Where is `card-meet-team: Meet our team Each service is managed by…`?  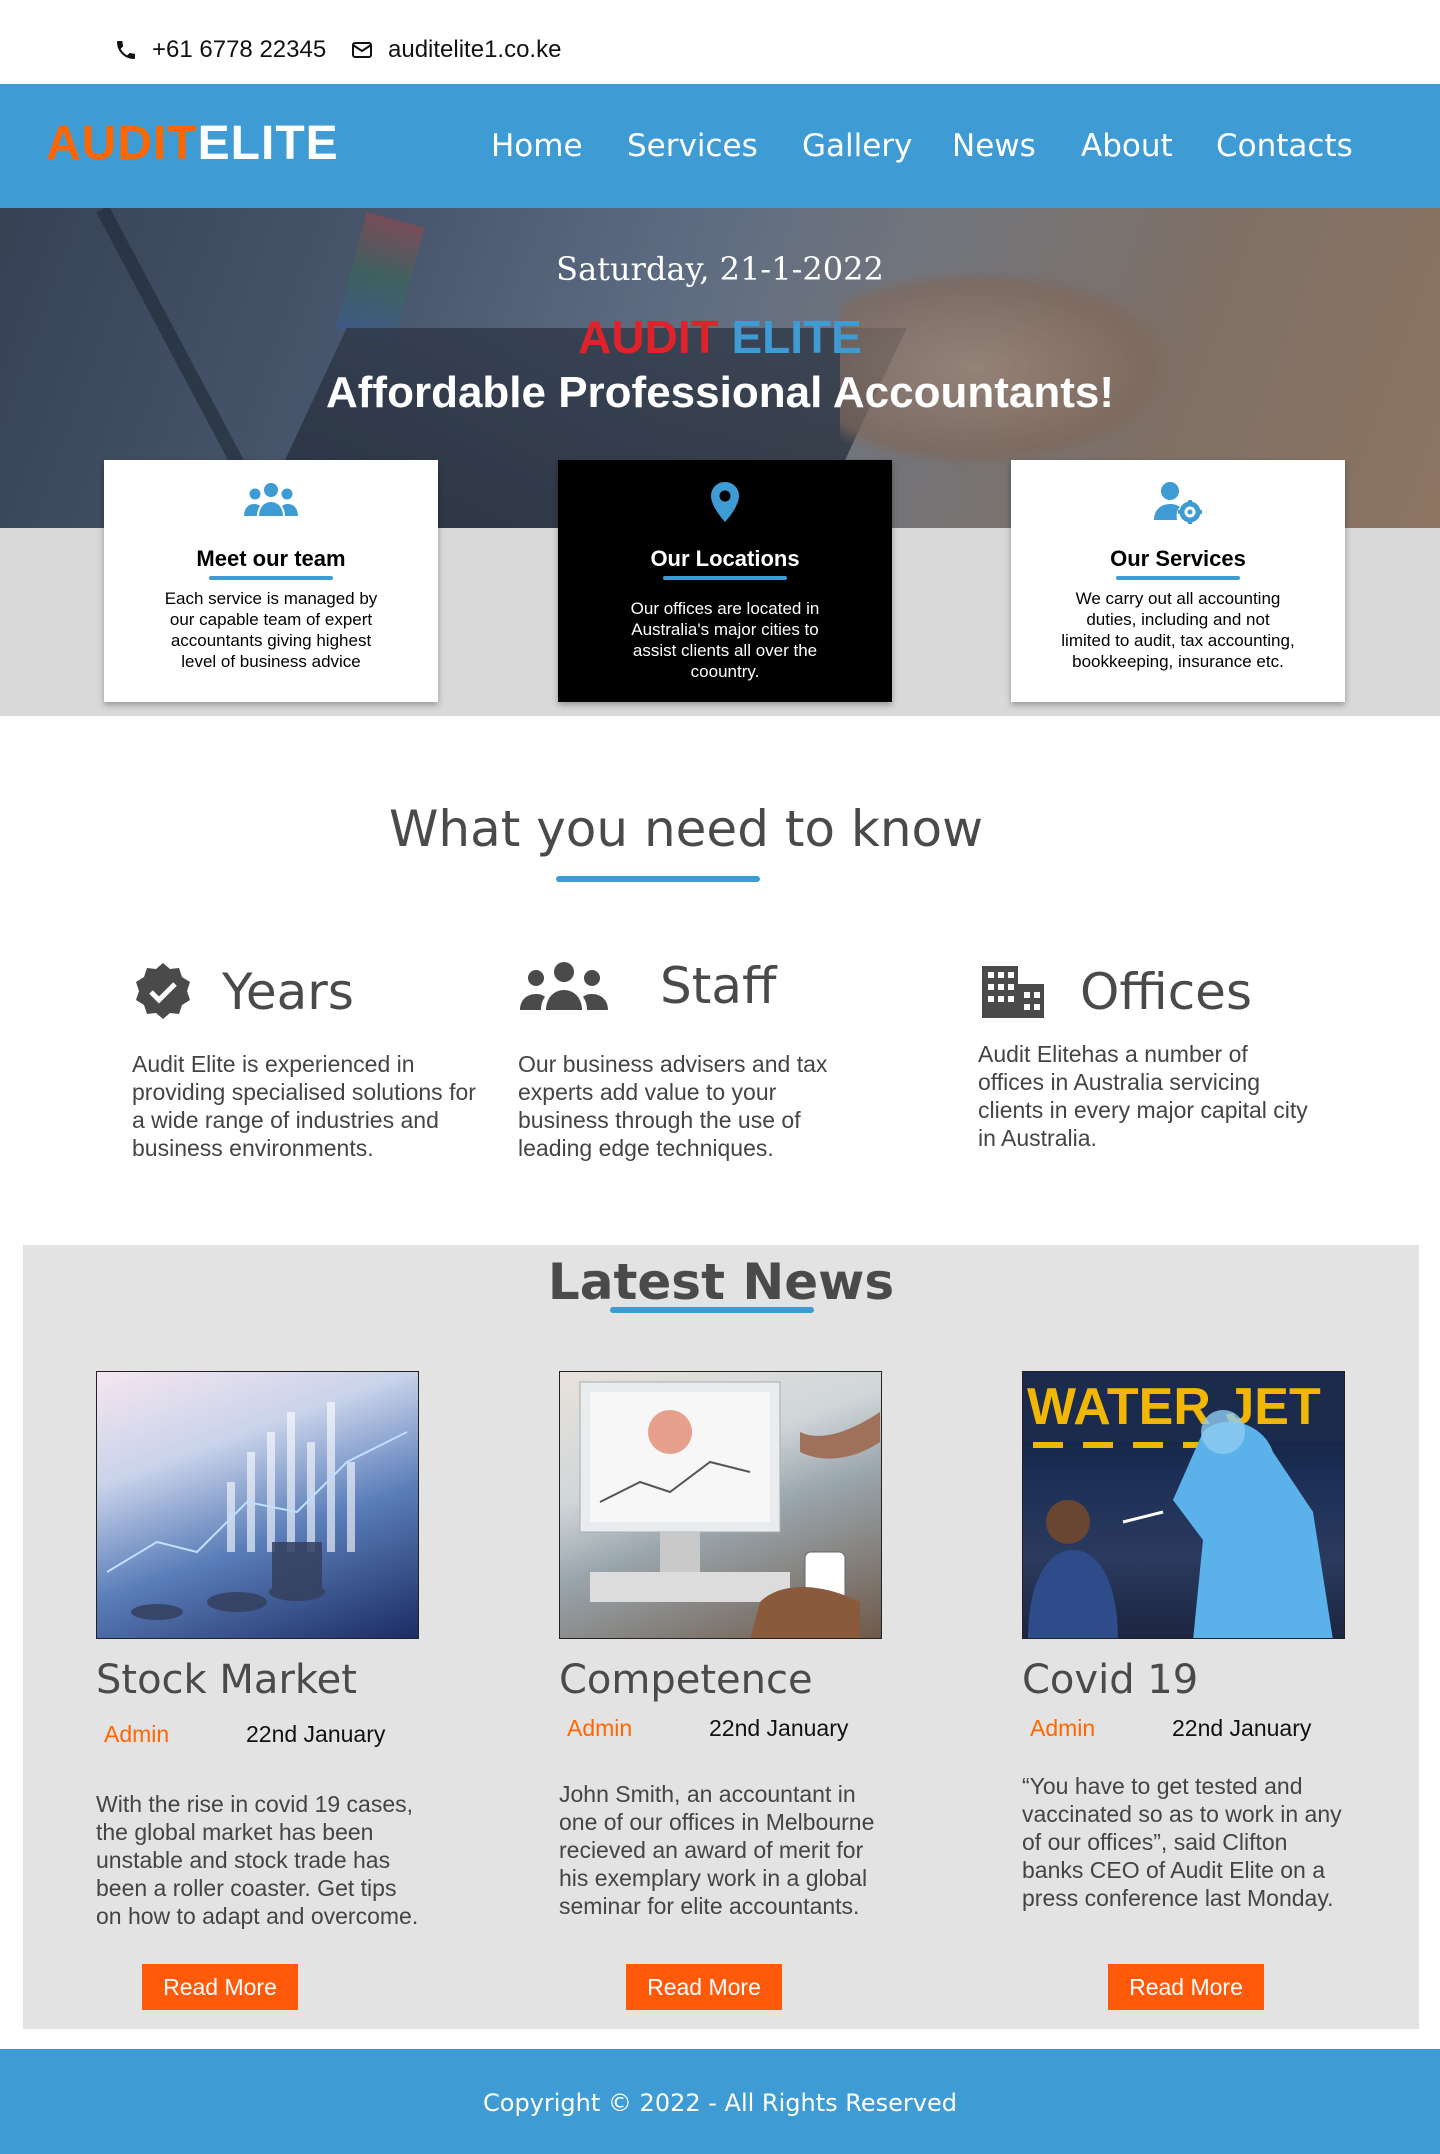 card-meet-team: Meet our team Each service is managed by… is located at coordinates (271, 581).